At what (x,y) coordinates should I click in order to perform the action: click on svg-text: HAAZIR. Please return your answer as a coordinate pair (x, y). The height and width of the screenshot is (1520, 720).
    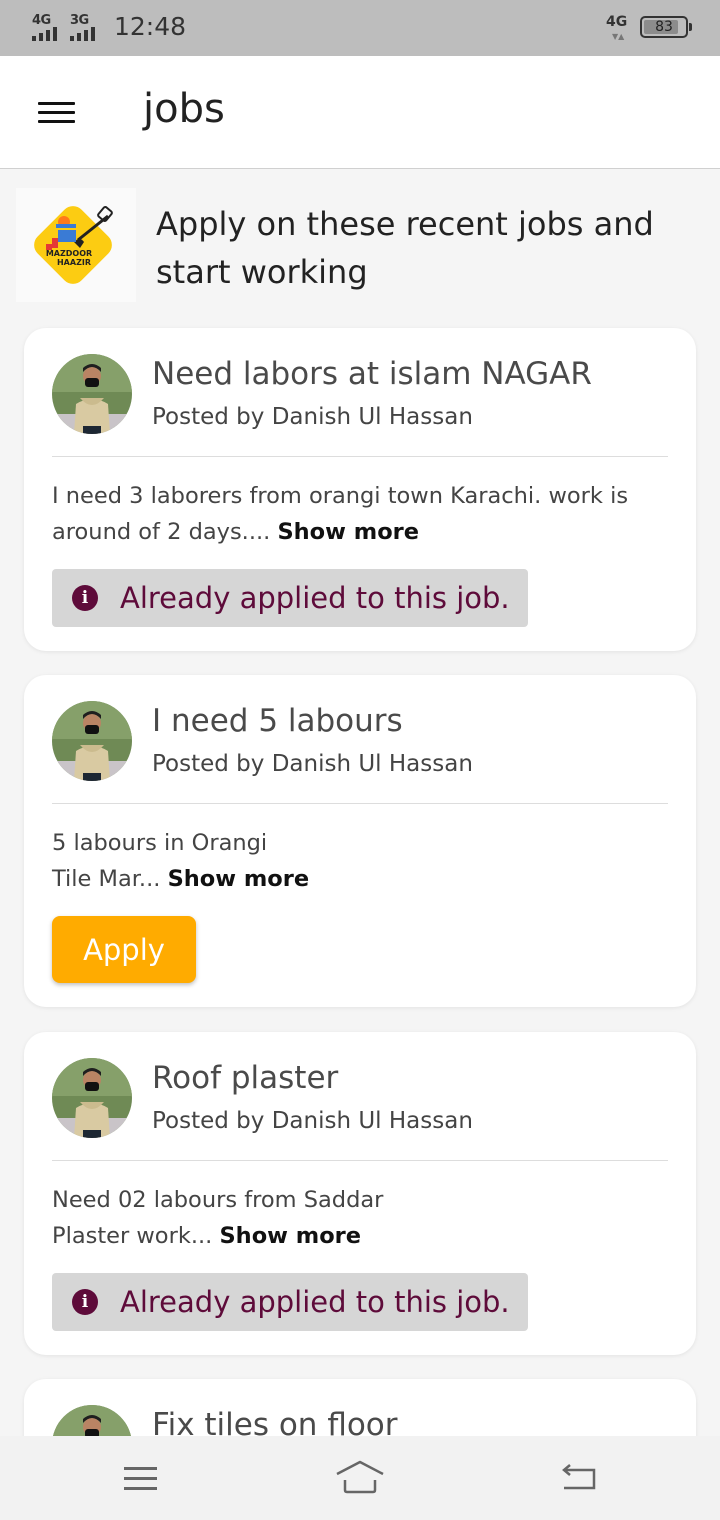
    Looking at the image, I should click on (74, 262).